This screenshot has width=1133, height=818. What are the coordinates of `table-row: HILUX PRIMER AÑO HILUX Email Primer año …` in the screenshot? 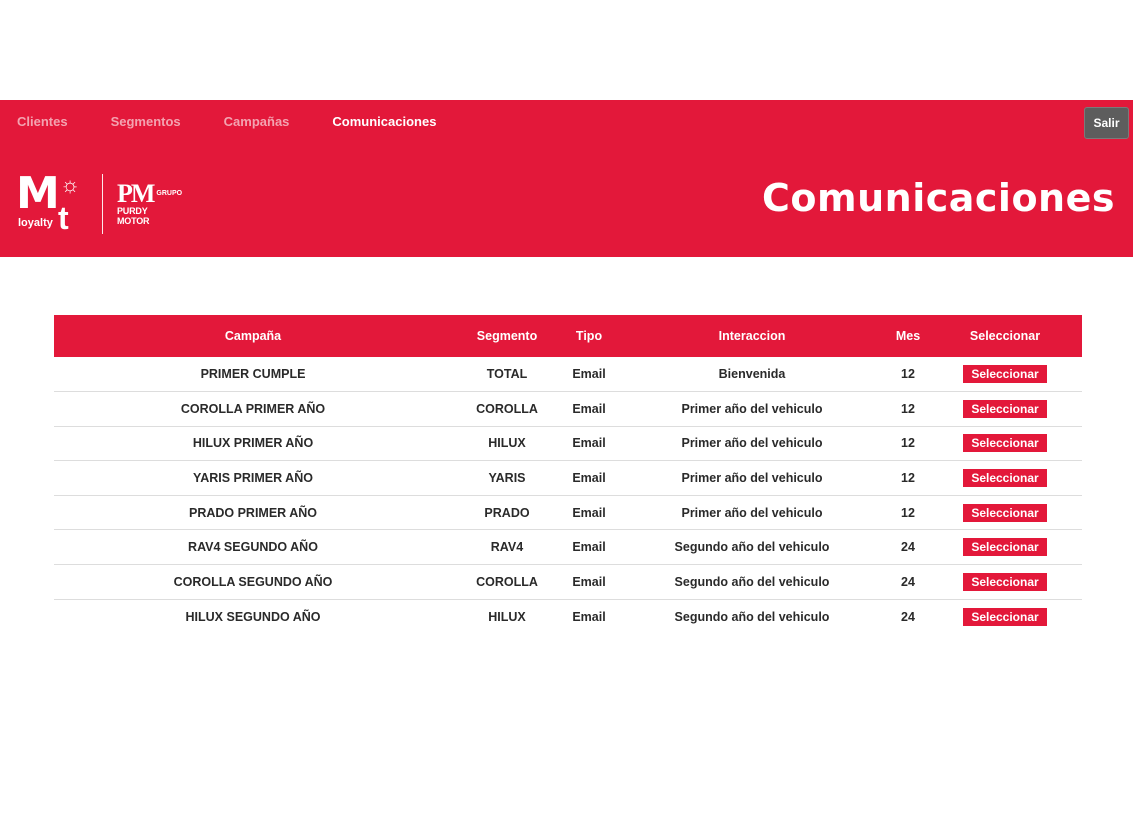 It's located at (568, 443).